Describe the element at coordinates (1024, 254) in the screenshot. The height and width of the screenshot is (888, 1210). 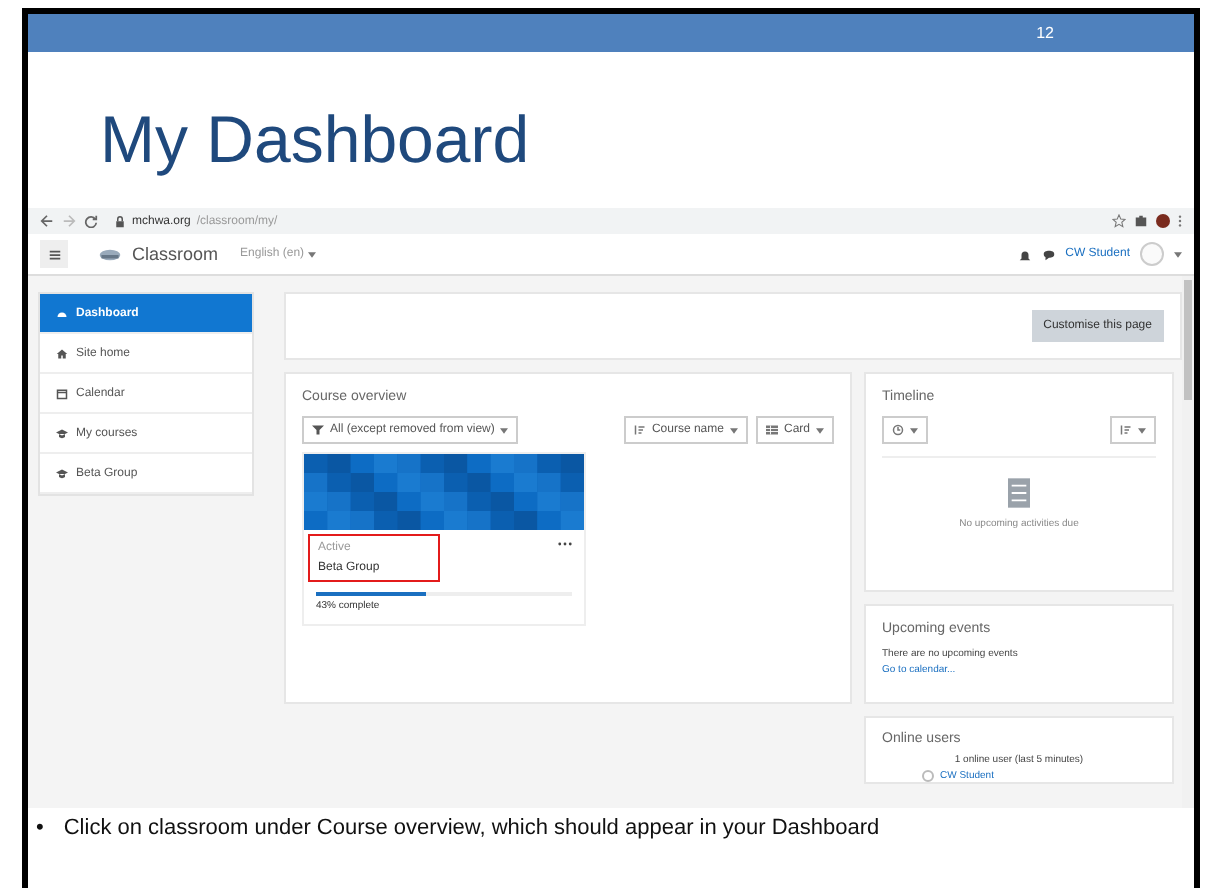
I see `bell-icon` at that location.